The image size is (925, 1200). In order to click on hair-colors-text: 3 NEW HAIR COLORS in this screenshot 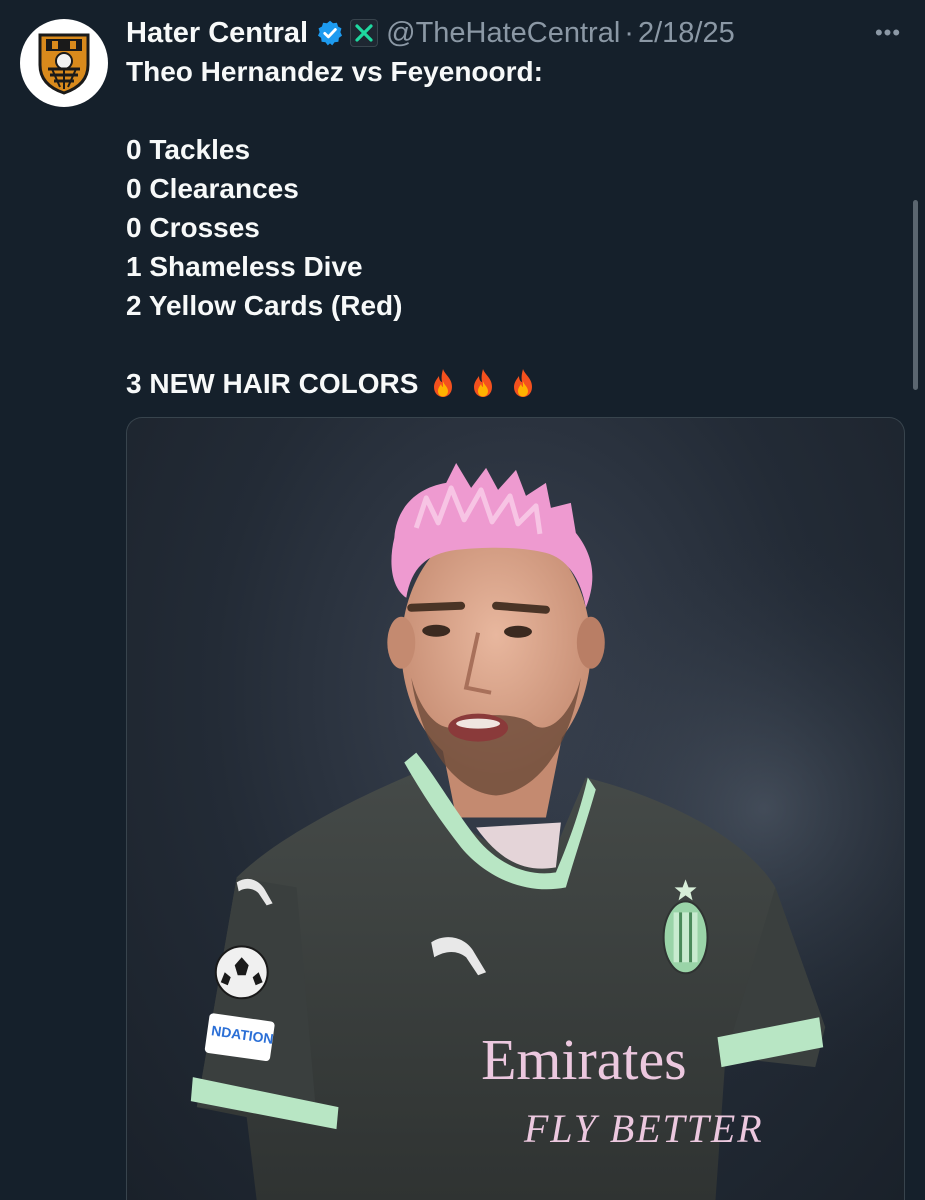, I will do `click(272, 383)`.